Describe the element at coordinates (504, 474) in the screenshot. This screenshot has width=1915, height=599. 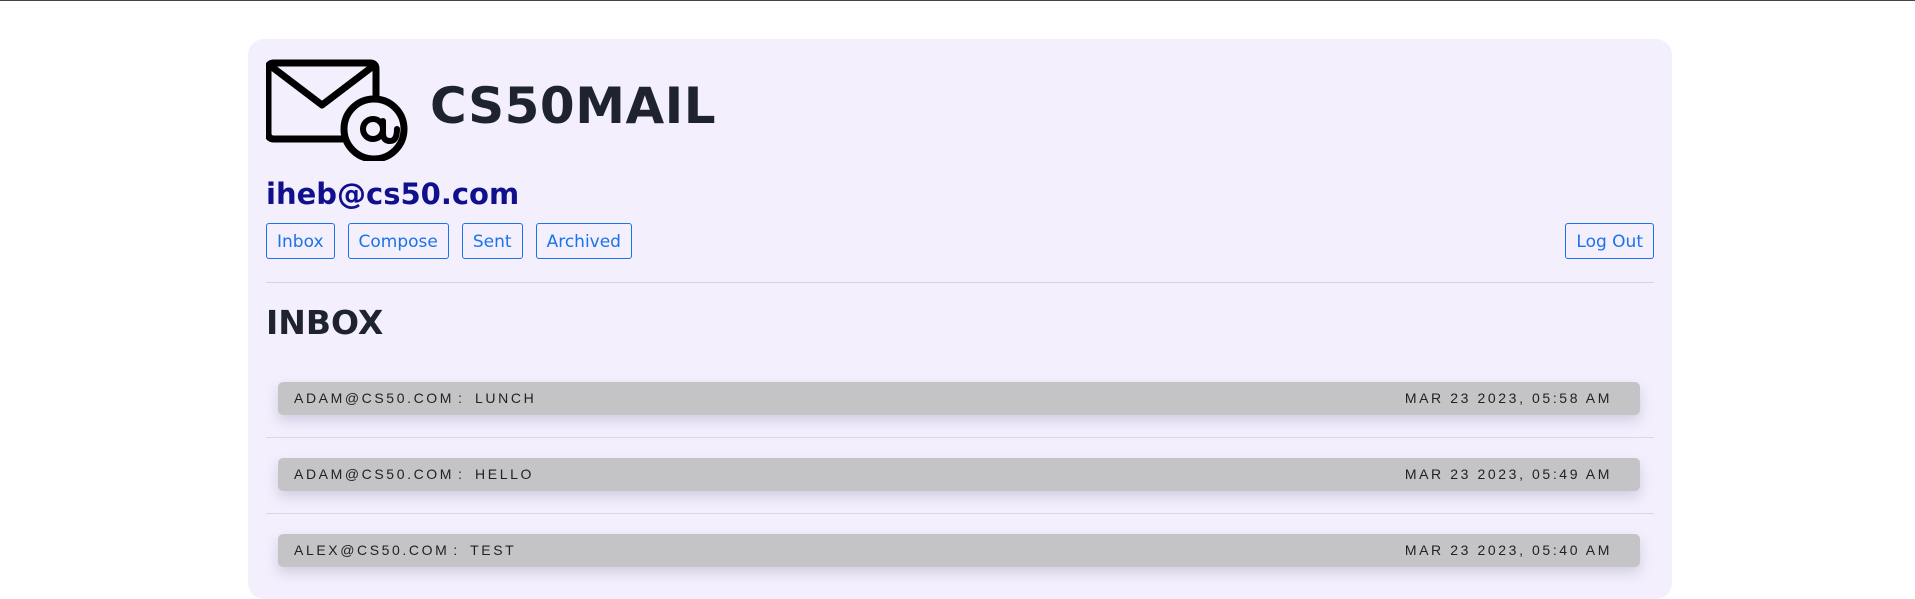
I see `email-subject: HELLO` at that location.